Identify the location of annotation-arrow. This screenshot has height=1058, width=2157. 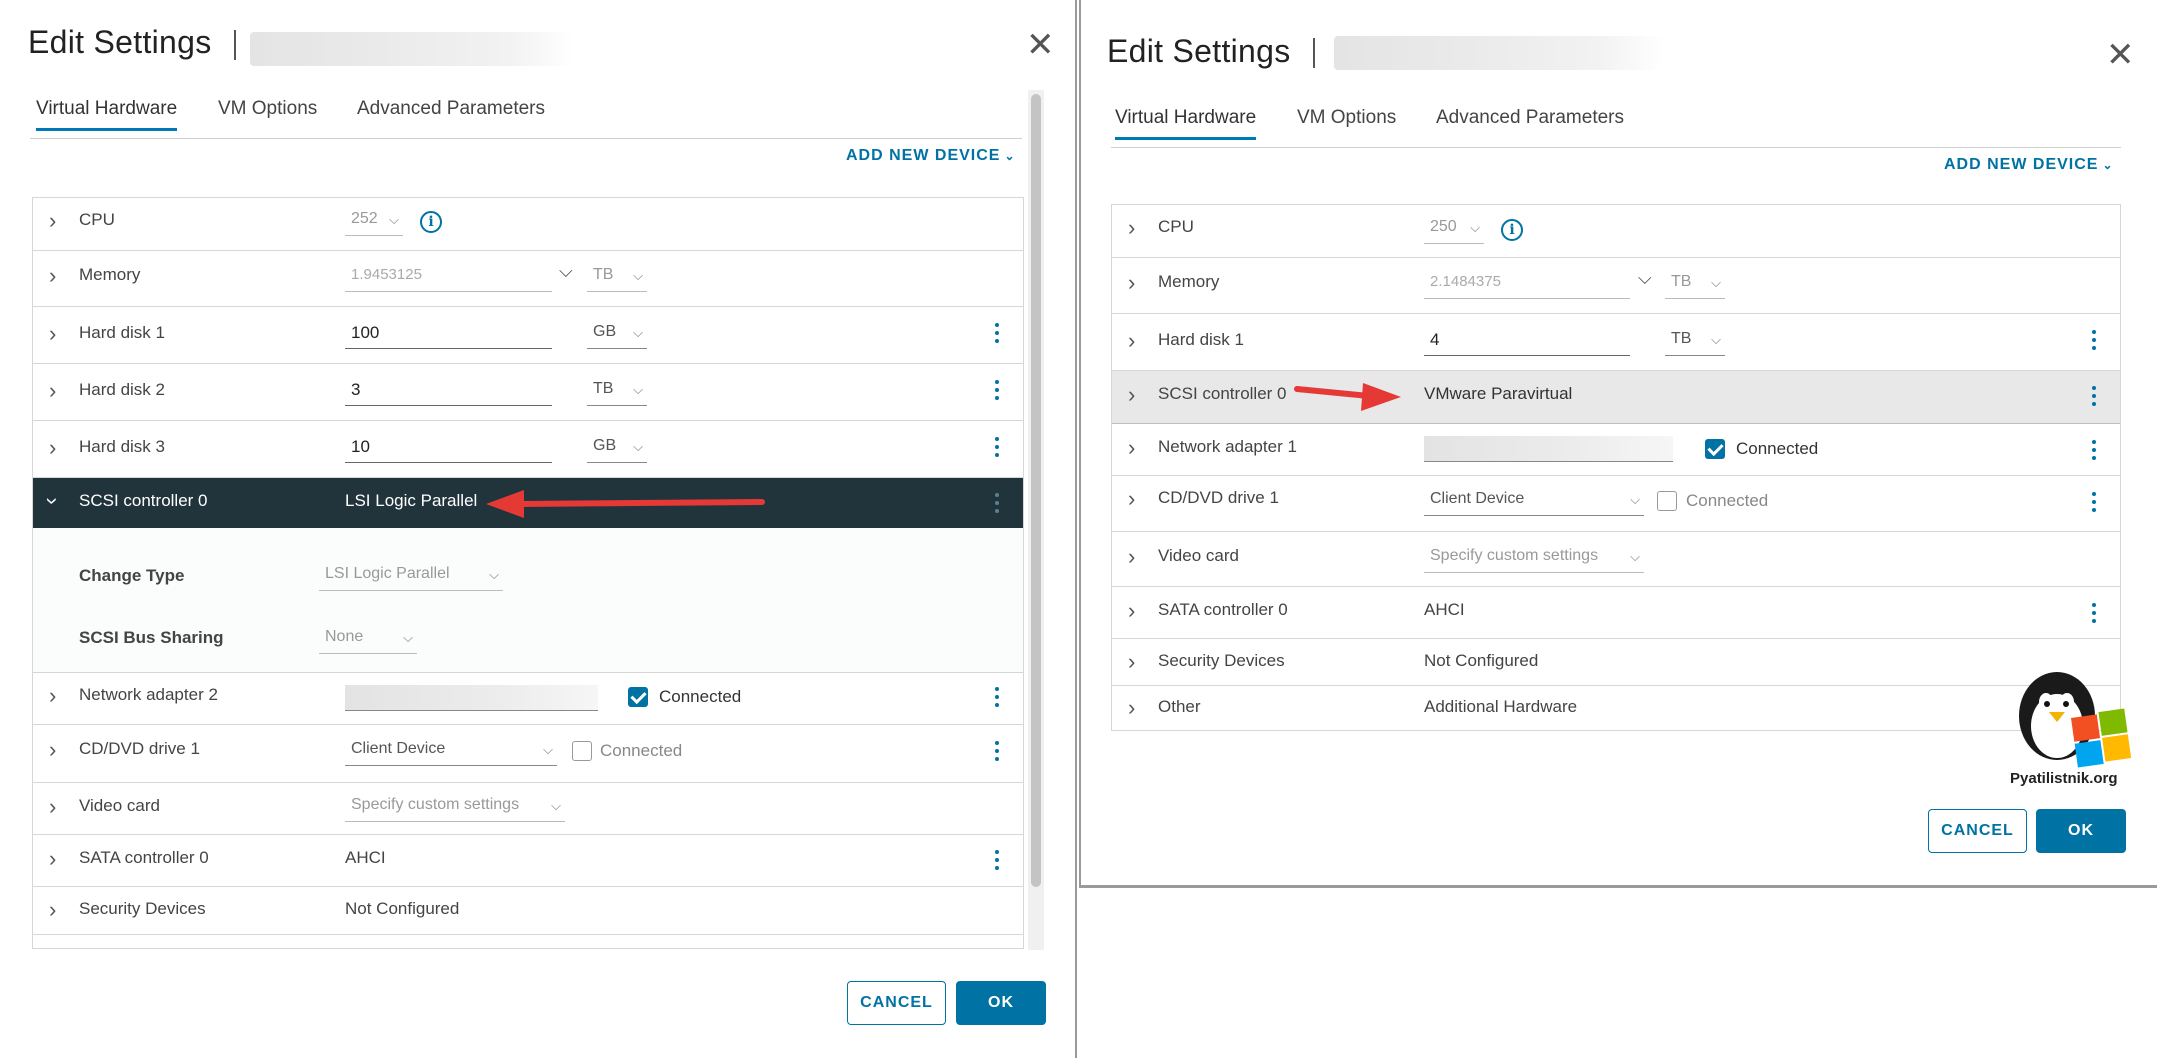
(1347, 397).